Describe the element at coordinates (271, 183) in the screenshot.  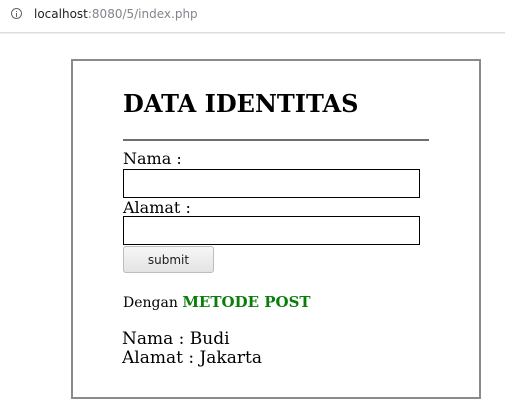
I see `nama-input` at that location.